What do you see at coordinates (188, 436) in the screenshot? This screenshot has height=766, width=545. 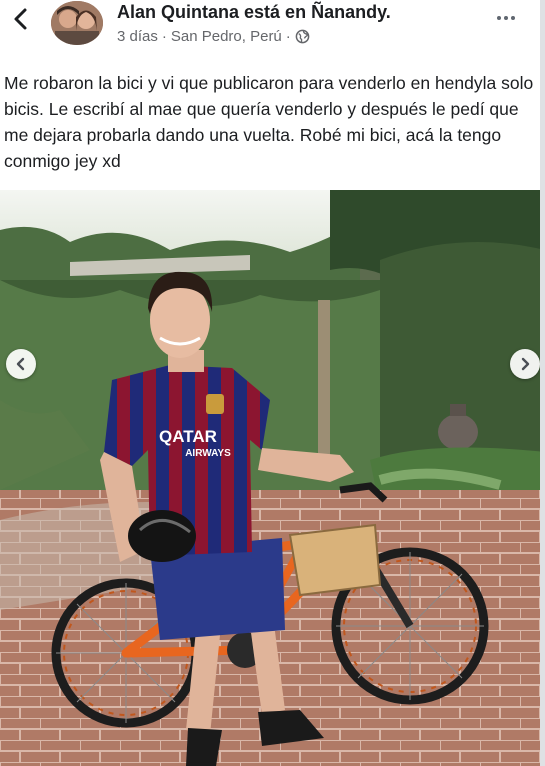 I see `jersey-sponsor-text: QATAR` at bounding box center [188, 436].